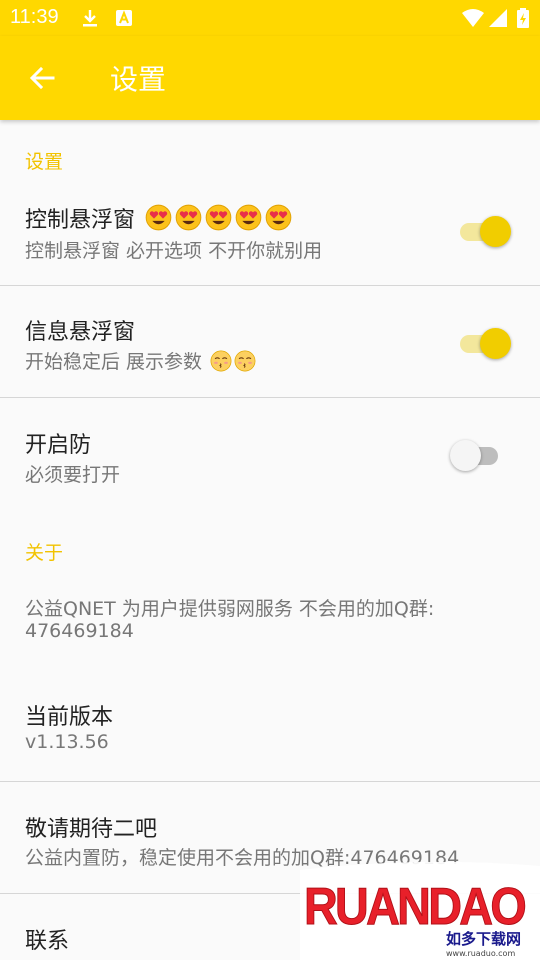 The width and height of the screenshot is (540, 960). I want to click on pref-float-control-summary: 控制悬浮窗 必开选项 不开你就别用, so click(174, 251).